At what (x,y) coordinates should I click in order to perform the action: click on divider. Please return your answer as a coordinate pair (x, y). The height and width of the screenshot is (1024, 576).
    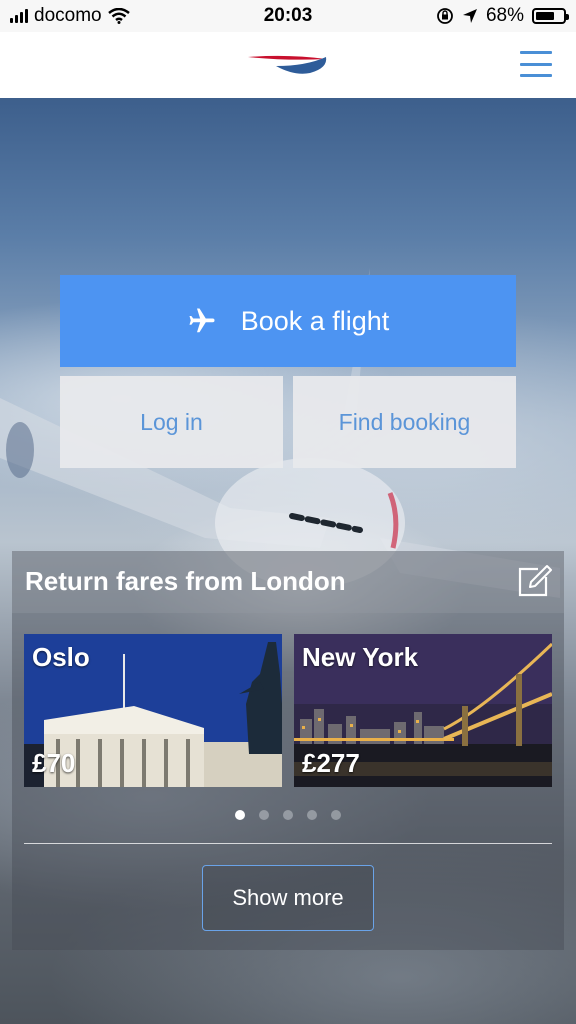
    Looking at the image, I should click on (288, 843).